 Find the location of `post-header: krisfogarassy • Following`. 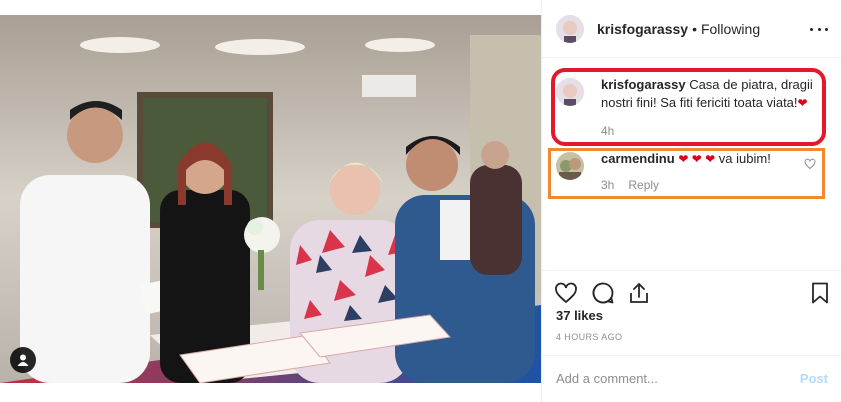

post-header: krisfogarassy • Following is located at coordinates (691, 29).